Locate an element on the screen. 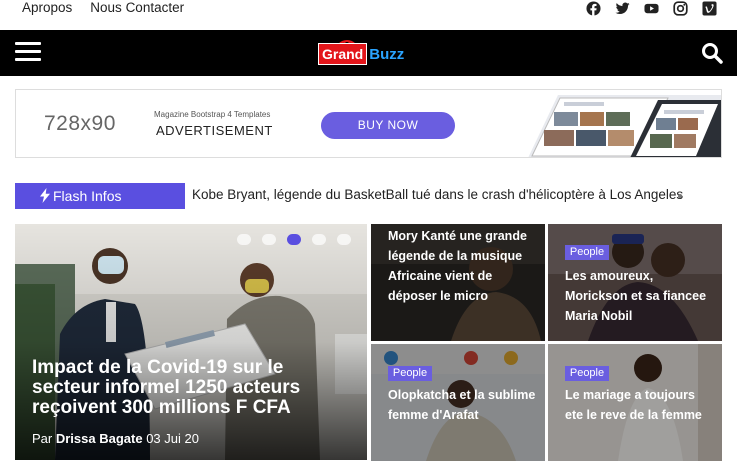  ad-device-mockup is located at coordinates (624, 126).